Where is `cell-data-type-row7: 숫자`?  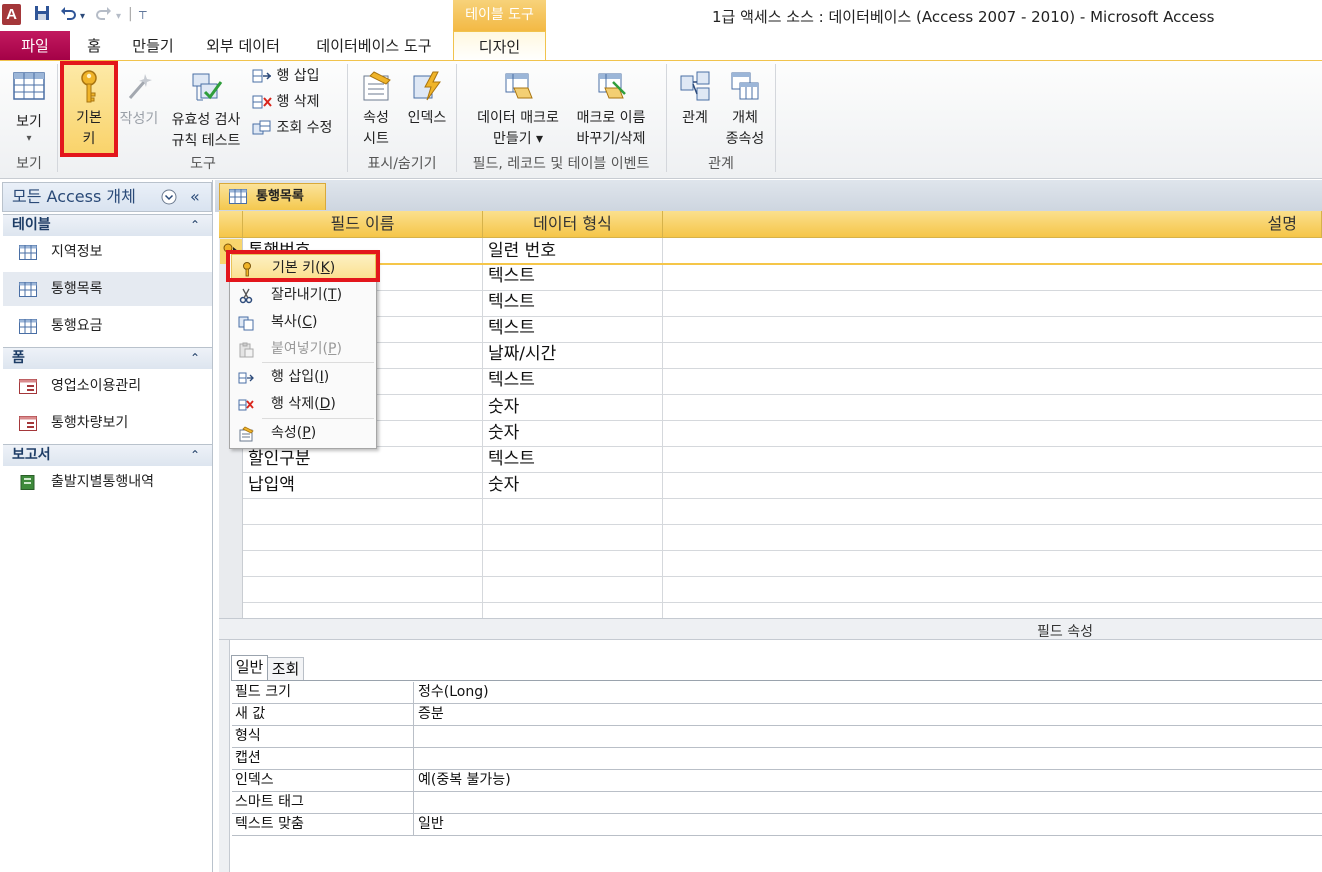
cell-data-type-row7: 숫자 is located at coordinates (501, 407).